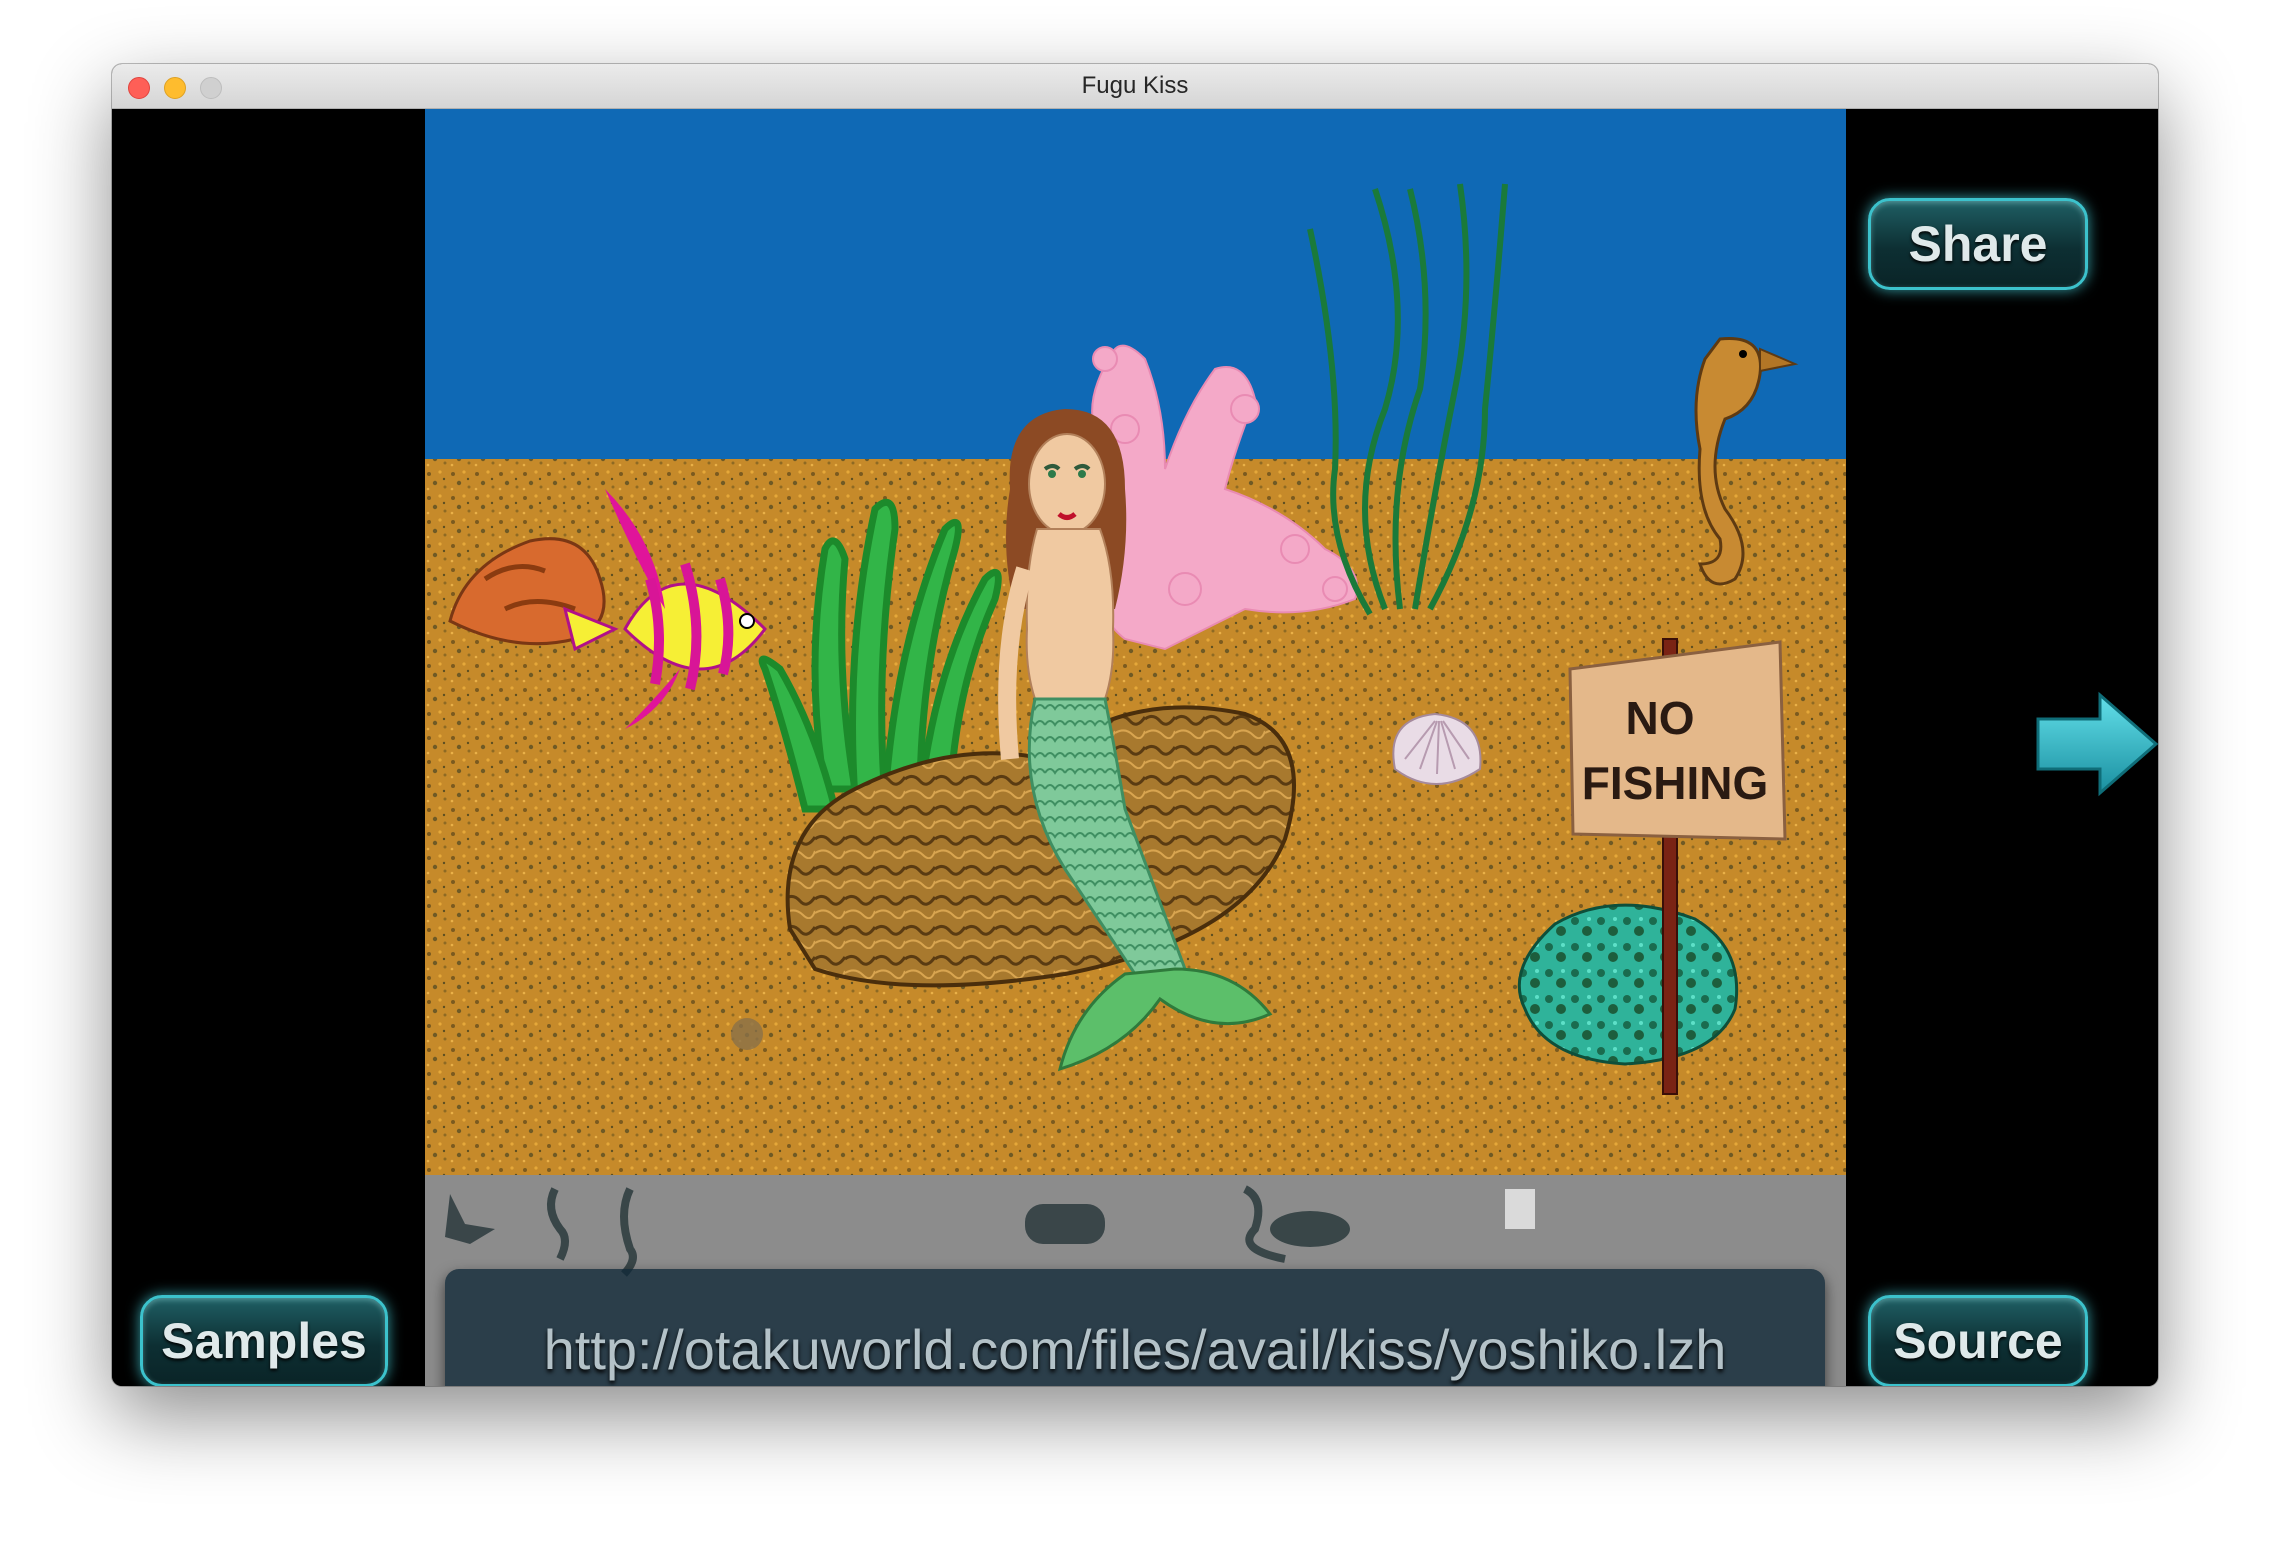  Describe the element at coordinates (264, 1340) in the screenshot. I see `samples-button: Samples` at that location.